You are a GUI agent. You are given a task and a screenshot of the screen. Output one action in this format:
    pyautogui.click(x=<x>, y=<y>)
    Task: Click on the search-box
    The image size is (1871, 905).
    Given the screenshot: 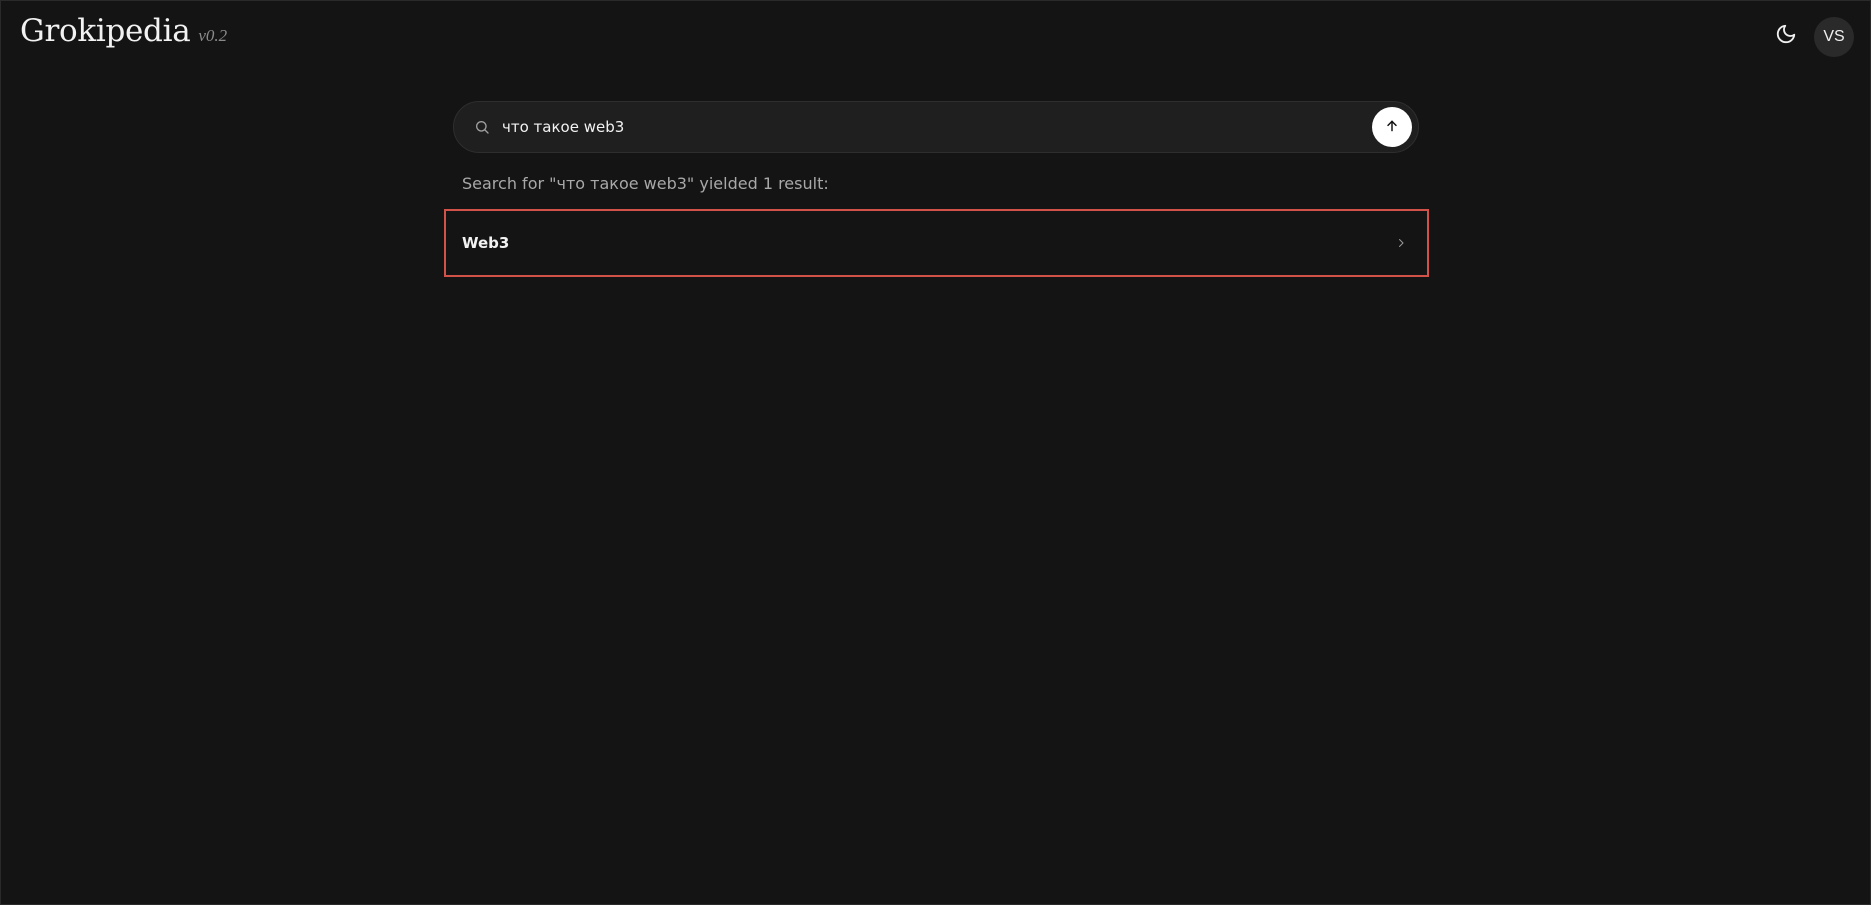 What is the action you would take?
    pyautogui.click(x=936, y=127)
    